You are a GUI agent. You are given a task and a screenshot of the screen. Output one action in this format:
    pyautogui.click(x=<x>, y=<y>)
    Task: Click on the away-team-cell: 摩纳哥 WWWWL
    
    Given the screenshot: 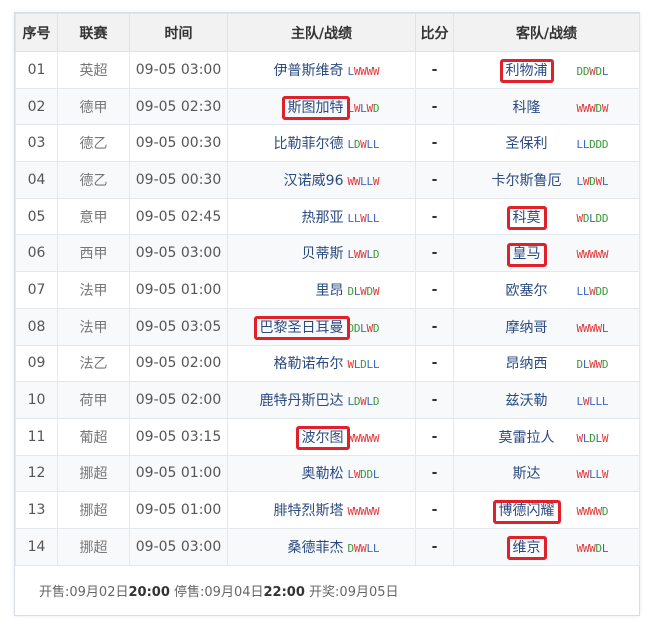 What is the action you would take?
    pyautogui.click(x=546, y=326)
    